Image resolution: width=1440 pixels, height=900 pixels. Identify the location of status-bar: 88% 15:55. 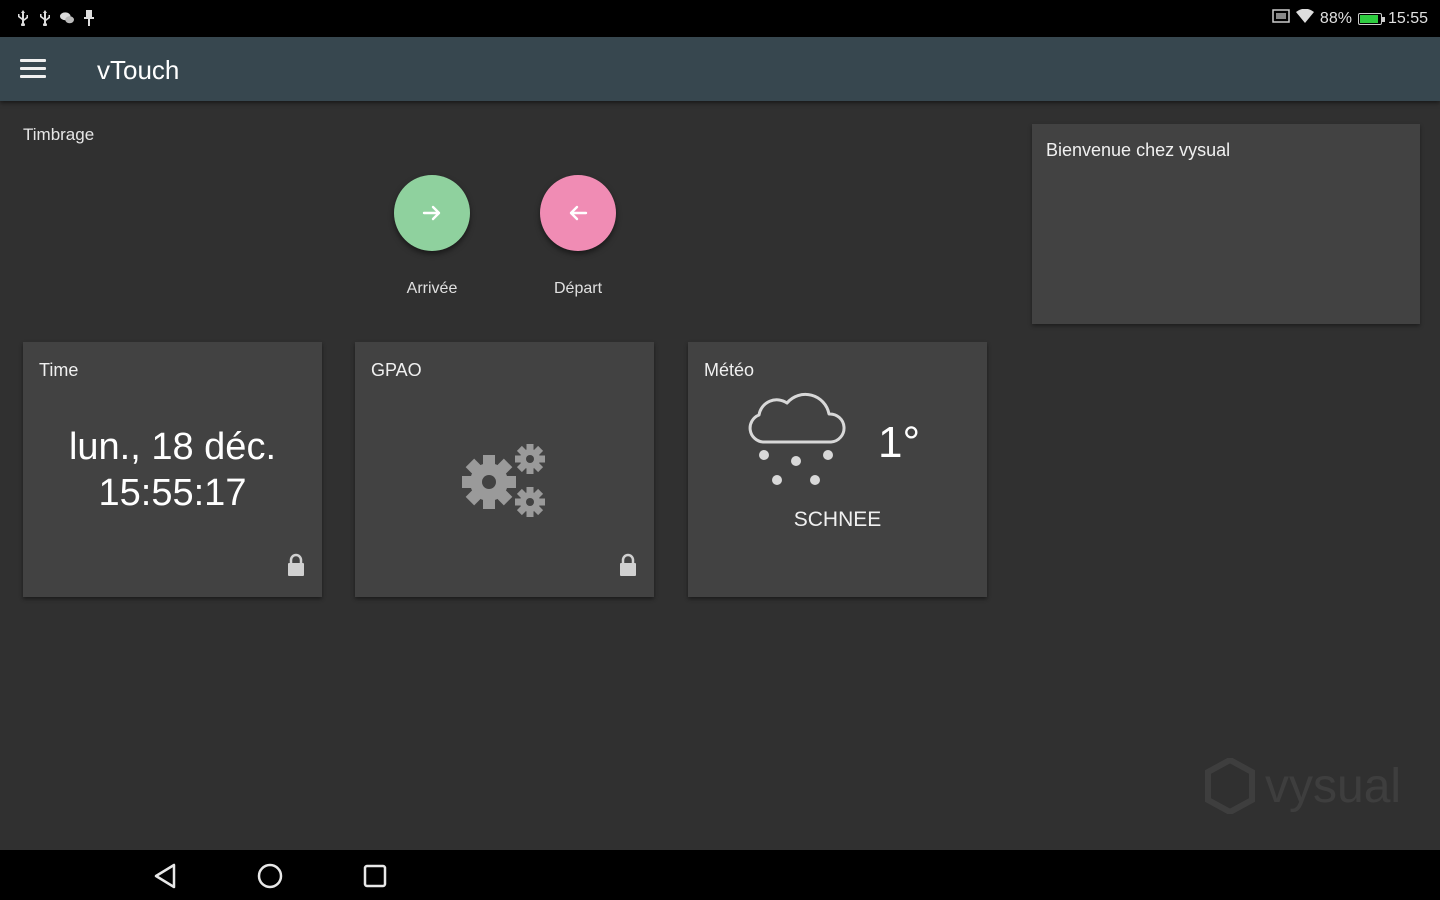
(720, 18).